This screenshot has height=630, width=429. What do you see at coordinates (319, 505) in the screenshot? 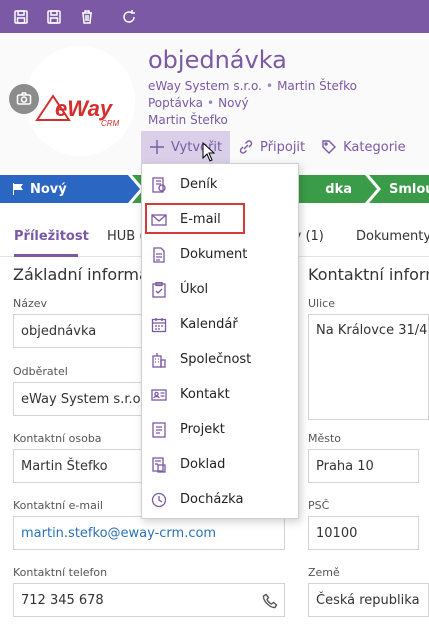
I see `zip-label: PSČ` at bounding box center [319, 505].